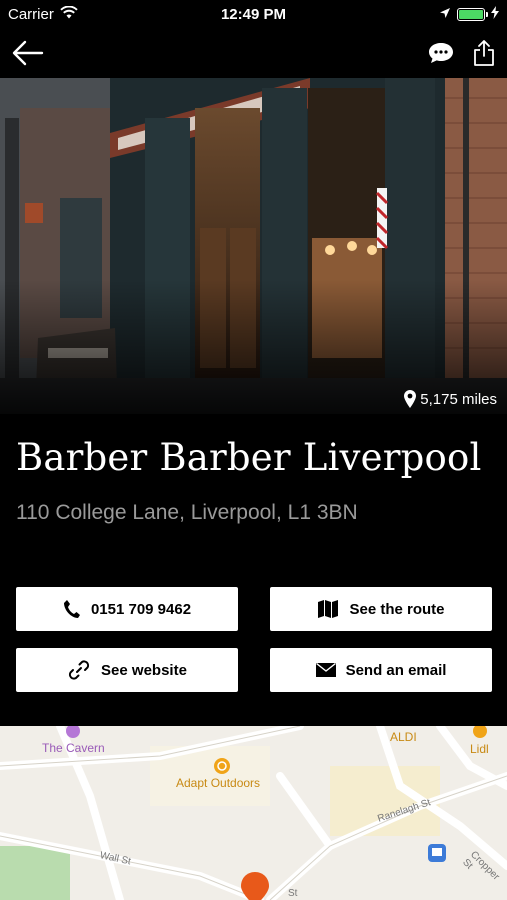 The width and height of the screenshot is (507, 900). I want to click on location-arrow-icon, so click(445, 14).